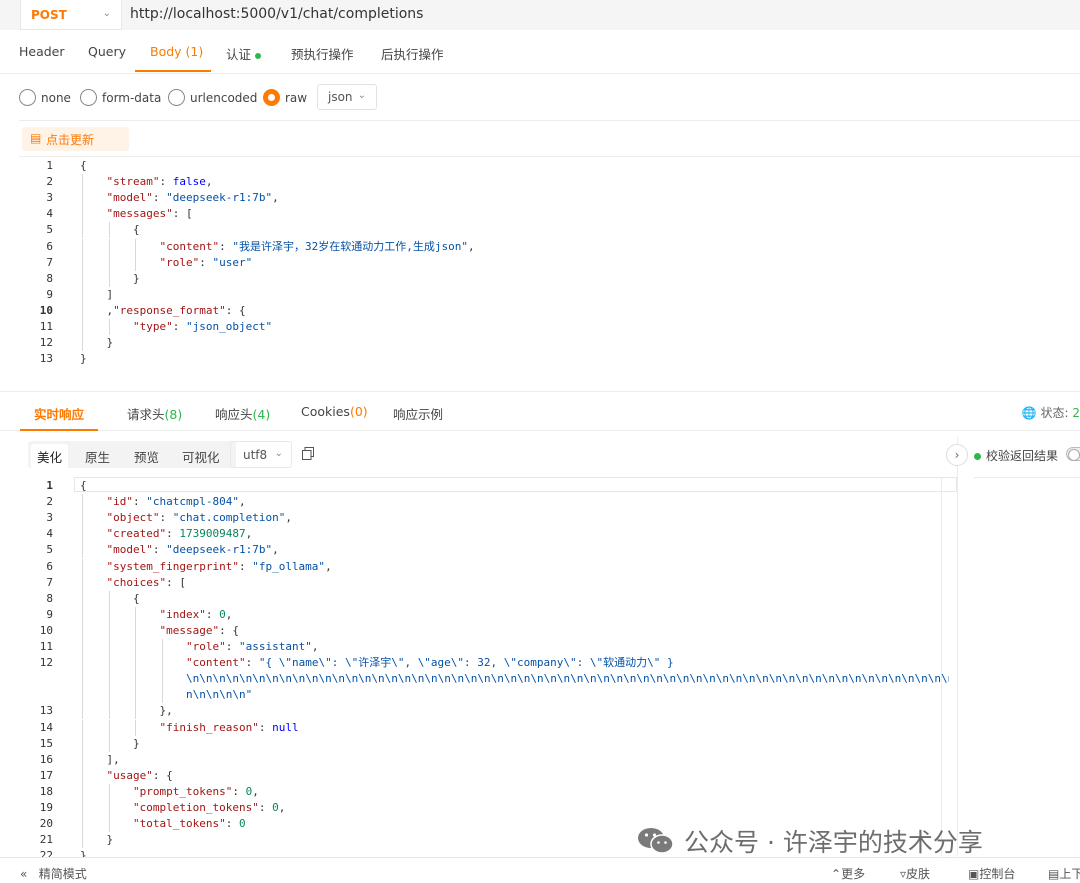  I want to click on line-number: 5, so click(49, 550).